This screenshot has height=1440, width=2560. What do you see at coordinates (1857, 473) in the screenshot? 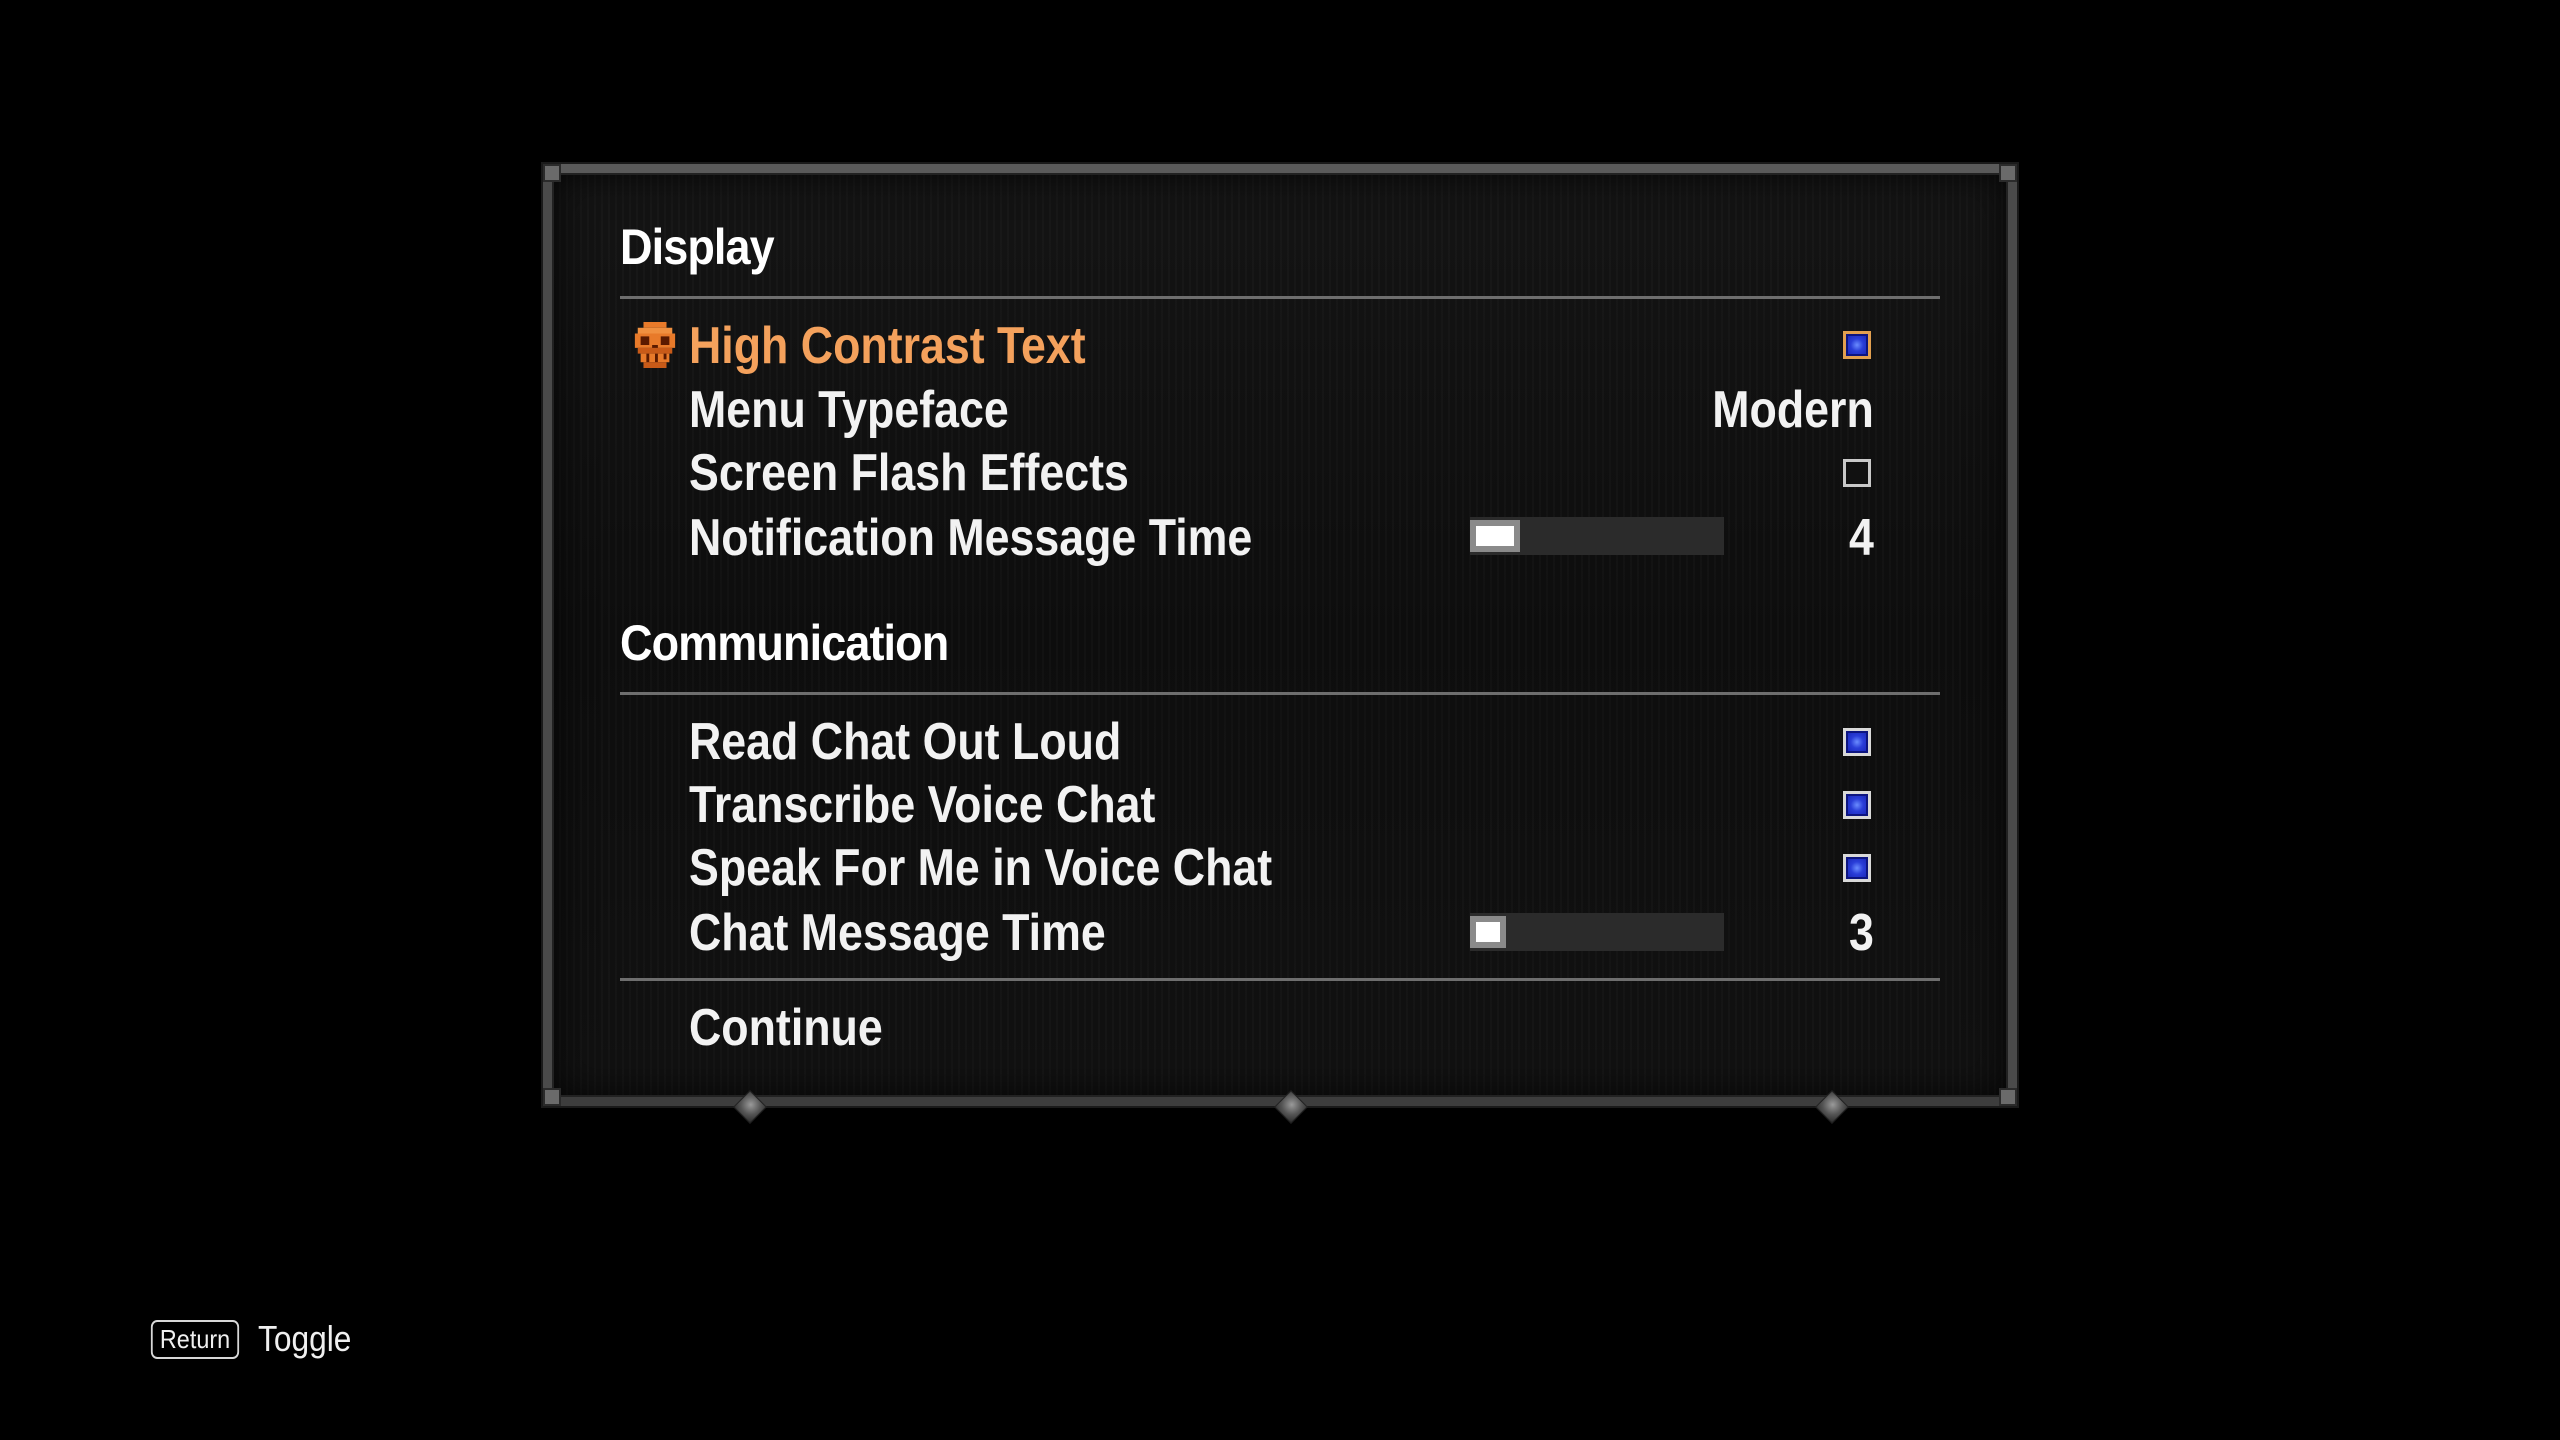
I see `checkbox-screen-flash-effects` at bounding box center [1857, 473].